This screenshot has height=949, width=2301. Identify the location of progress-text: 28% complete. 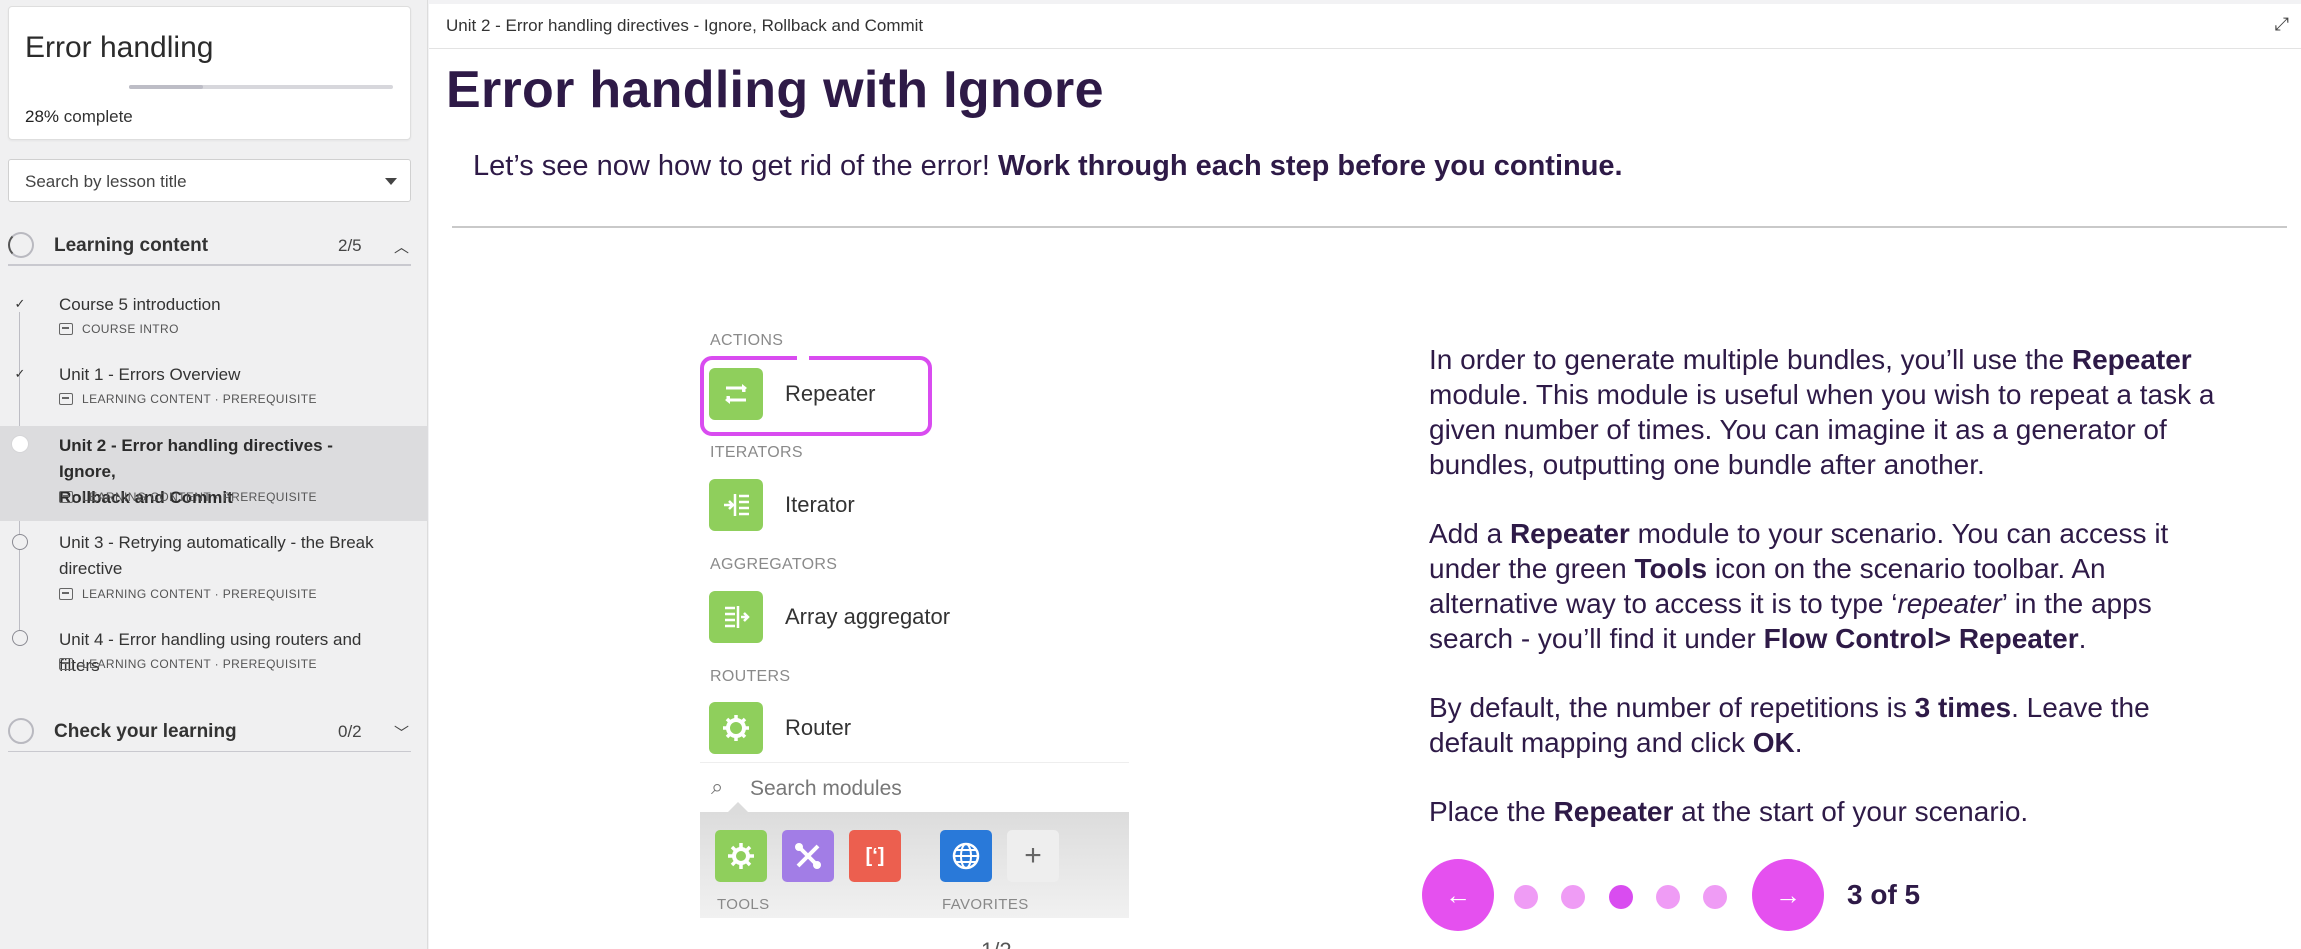
(79, 117).